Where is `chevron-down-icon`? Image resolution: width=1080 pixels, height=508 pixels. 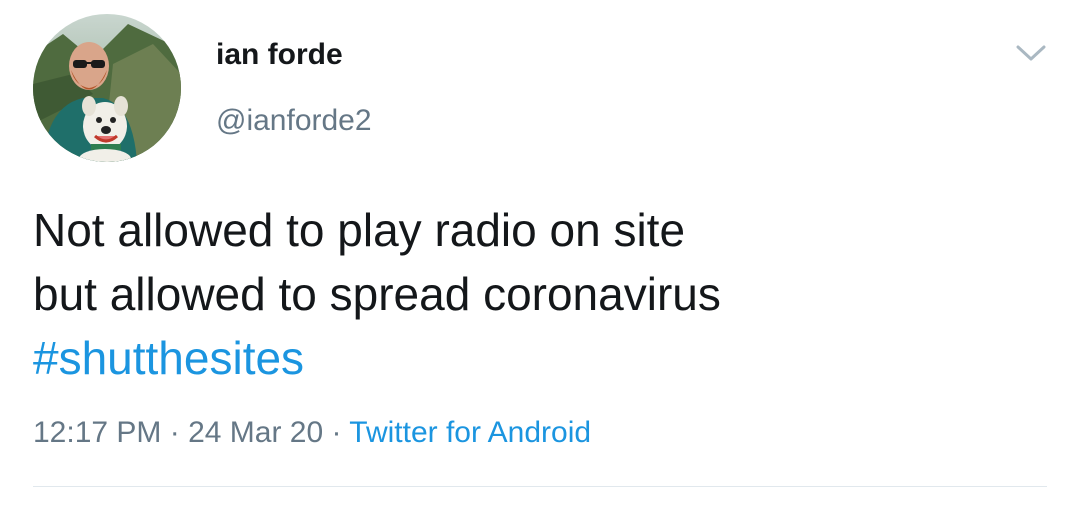 chevron-down-icon is located at coordinates (1031, 53).